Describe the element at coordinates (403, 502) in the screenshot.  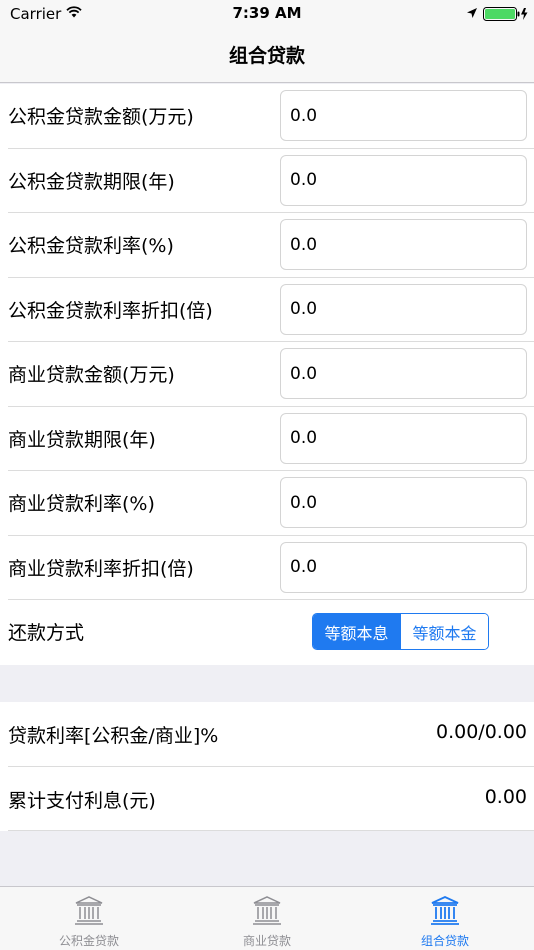
I see `commercial-rate-input` at that location.